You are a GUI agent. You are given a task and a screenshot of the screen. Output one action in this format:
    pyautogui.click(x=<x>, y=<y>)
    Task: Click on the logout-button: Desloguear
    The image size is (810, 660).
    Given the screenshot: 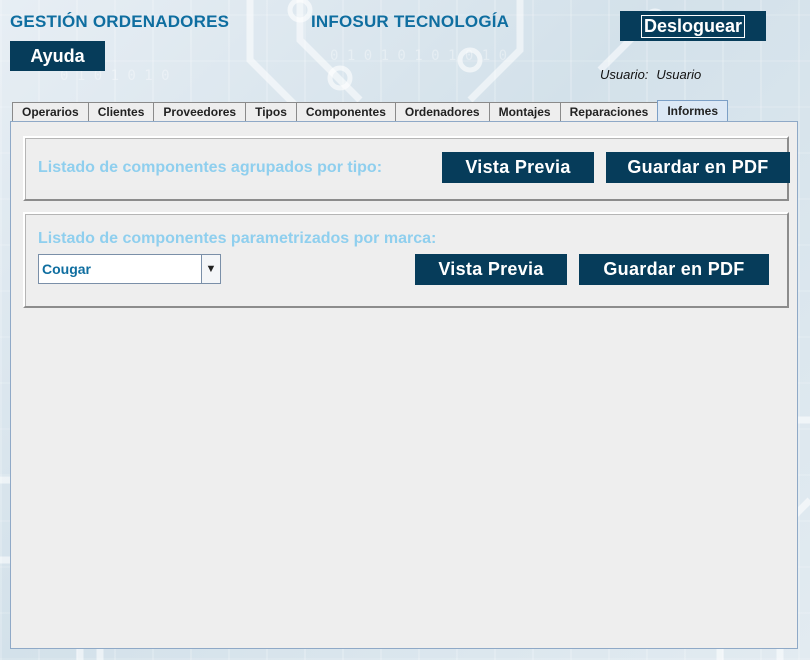 What is the action you would take?
    pyautogui.click(x=693, y=26)
    